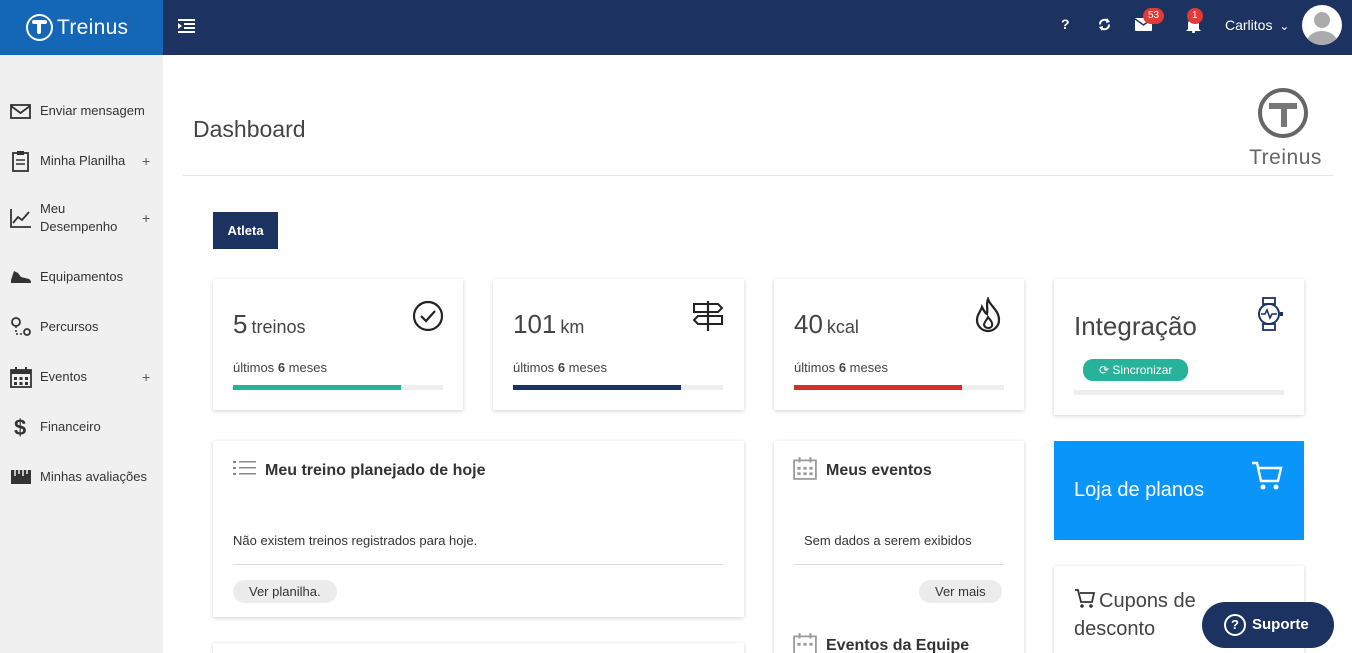  Describe the element at coordinates (960, 591) in the screenshot. I see `ver-mais-button: Ver mais` at that location.